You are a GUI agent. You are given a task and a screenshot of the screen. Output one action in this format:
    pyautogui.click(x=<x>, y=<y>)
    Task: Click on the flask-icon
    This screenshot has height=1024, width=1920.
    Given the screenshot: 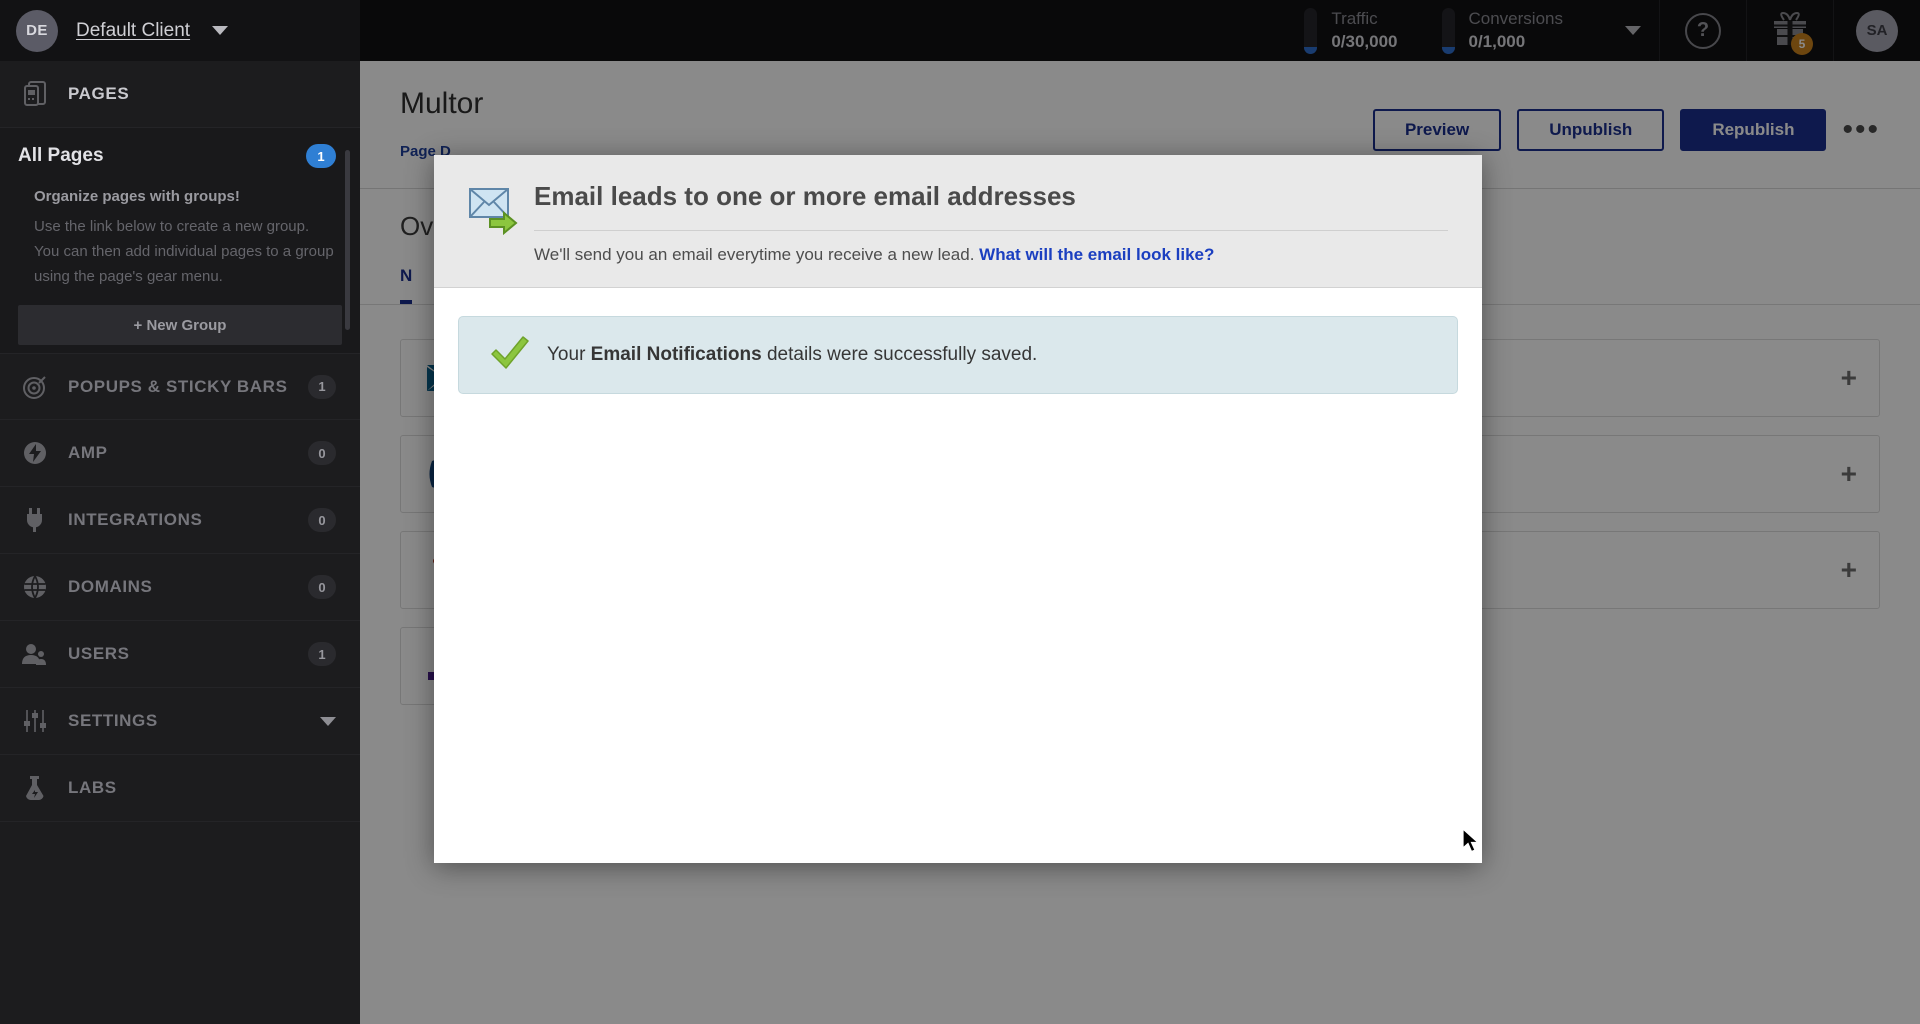 What is the action you would take?
    pyautogui.click(x=35, y=788)
    